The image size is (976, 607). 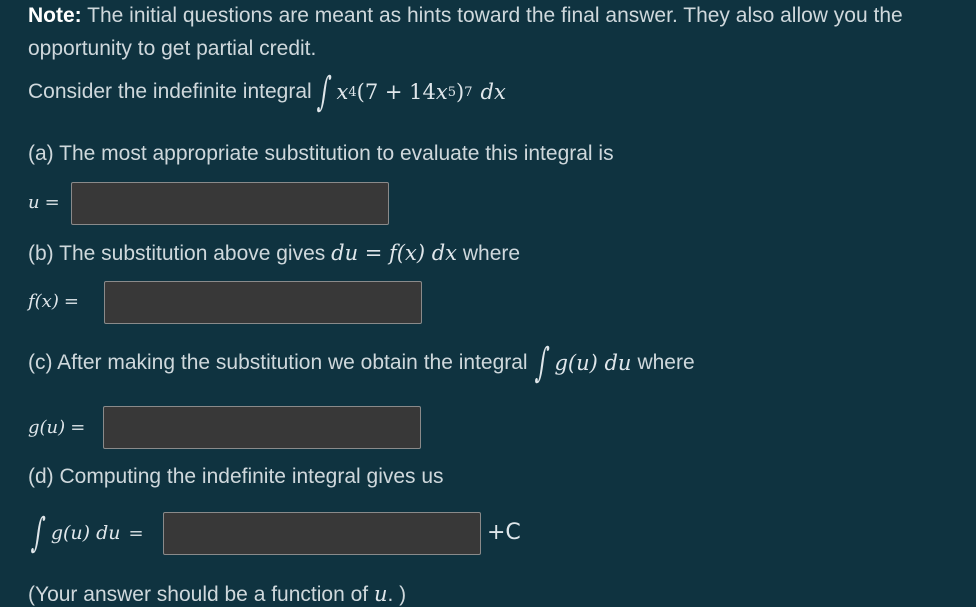 I want to click on antiderivative-input, so click(x=322, y=533).